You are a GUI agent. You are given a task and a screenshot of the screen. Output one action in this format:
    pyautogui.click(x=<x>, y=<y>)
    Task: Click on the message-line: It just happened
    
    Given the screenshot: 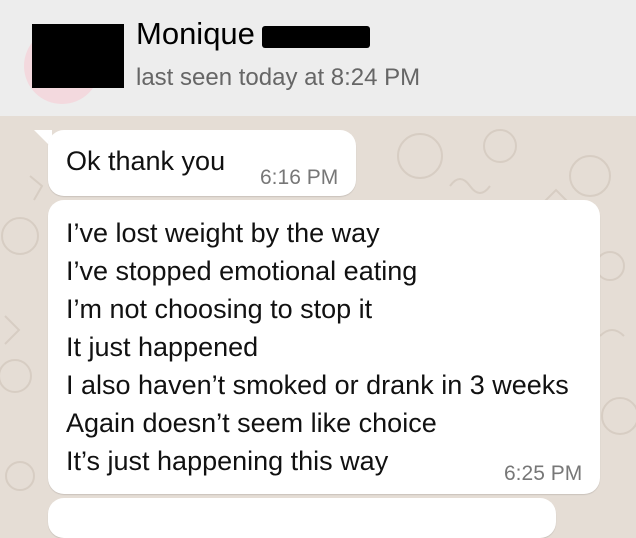 What is the action you would take?
    pyautogui.click(x=162, y=347)
    